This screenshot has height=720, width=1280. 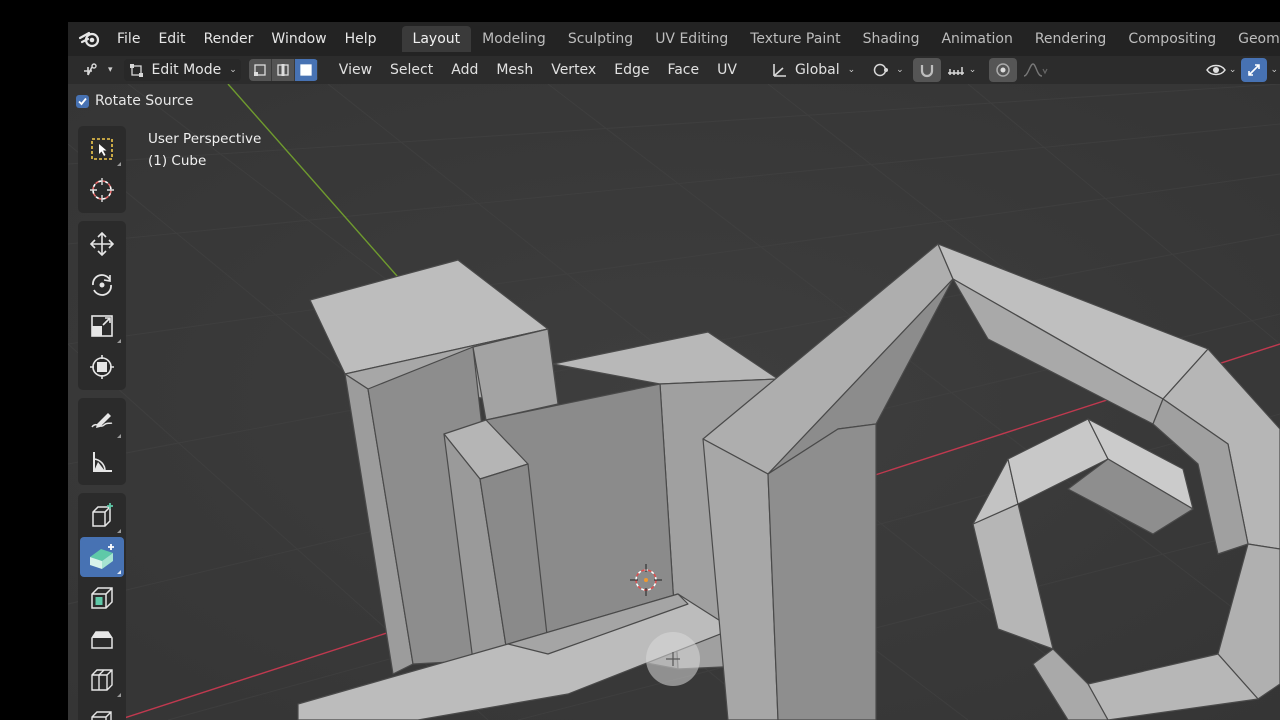 What do you see at coordinates (355, 70) in the screenshot?
I see `header-menu-view: View` at bounding box center [355, 70].